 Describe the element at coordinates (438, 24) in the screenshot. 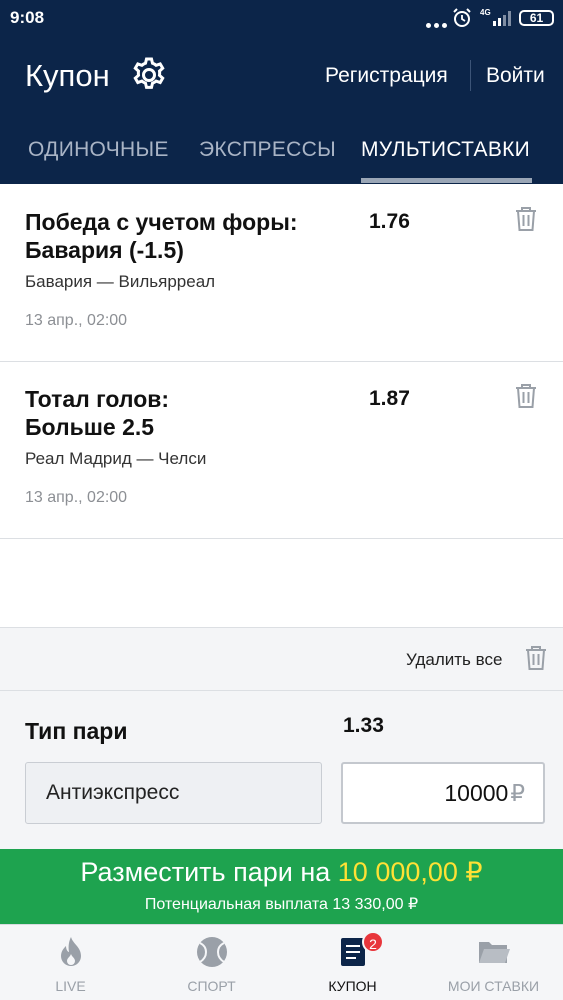

I see `more-dots-icon` at that location.